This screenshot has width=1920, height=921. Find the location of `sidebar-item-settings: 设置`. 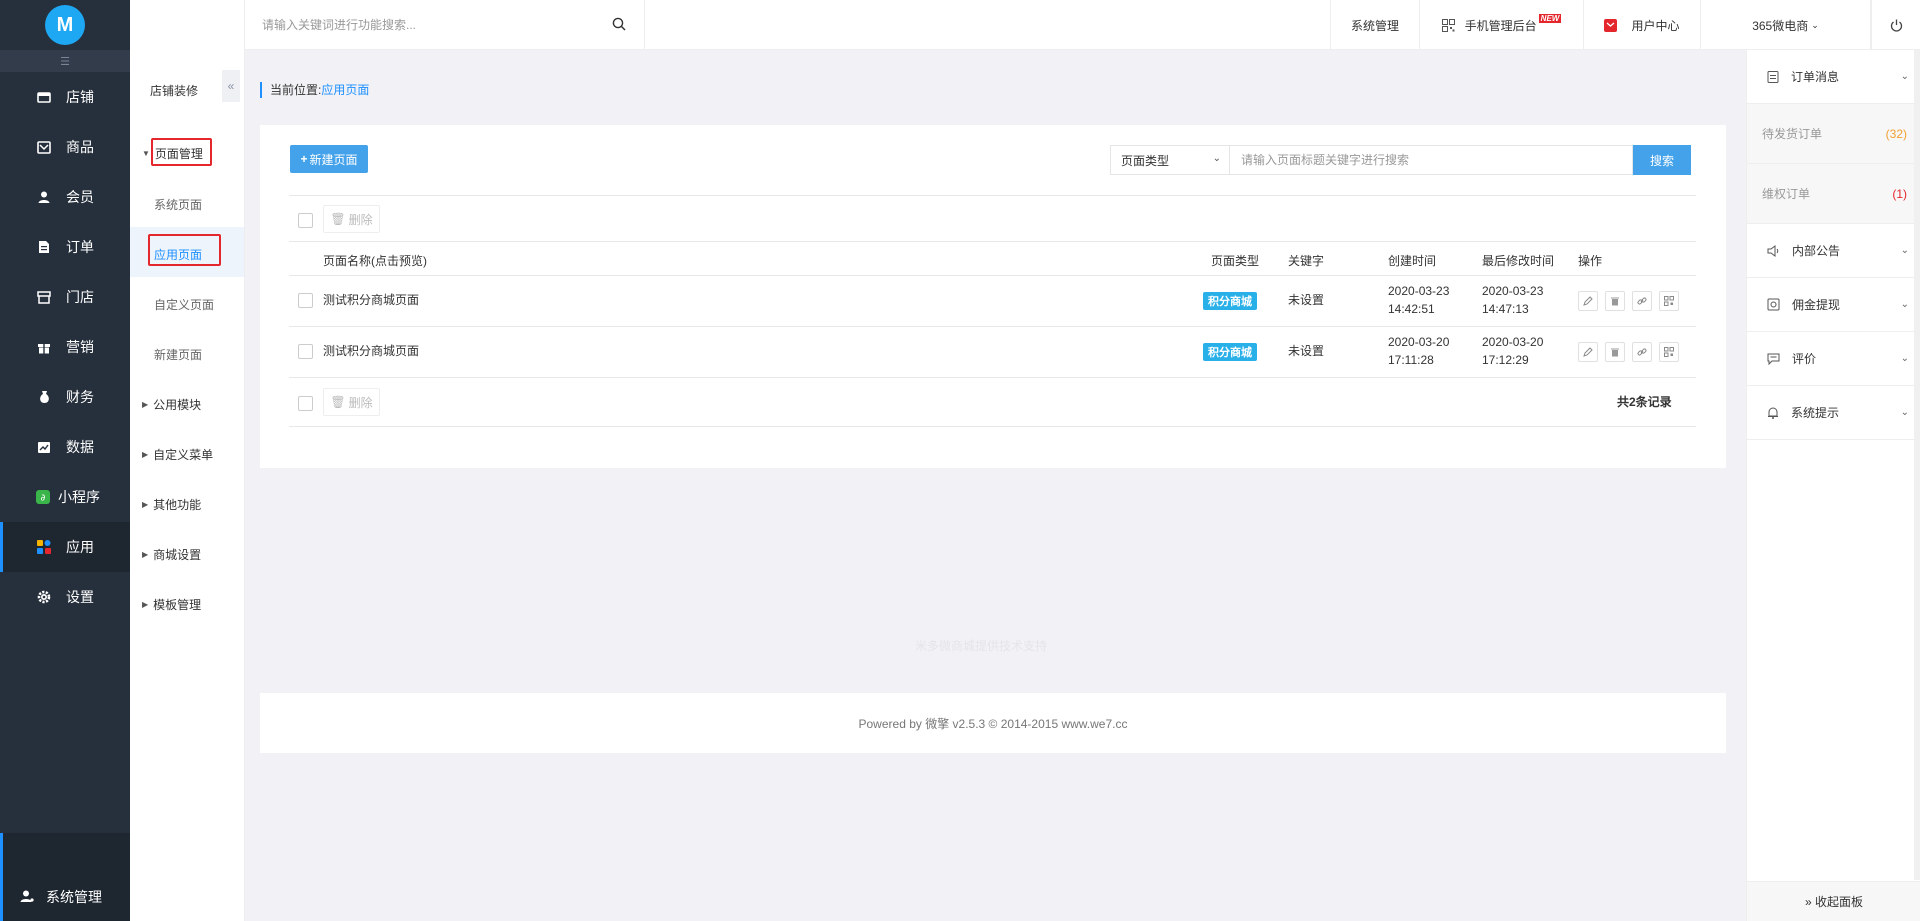

sidebar-item-settings: 设置 is located at coordinates (65, 597).